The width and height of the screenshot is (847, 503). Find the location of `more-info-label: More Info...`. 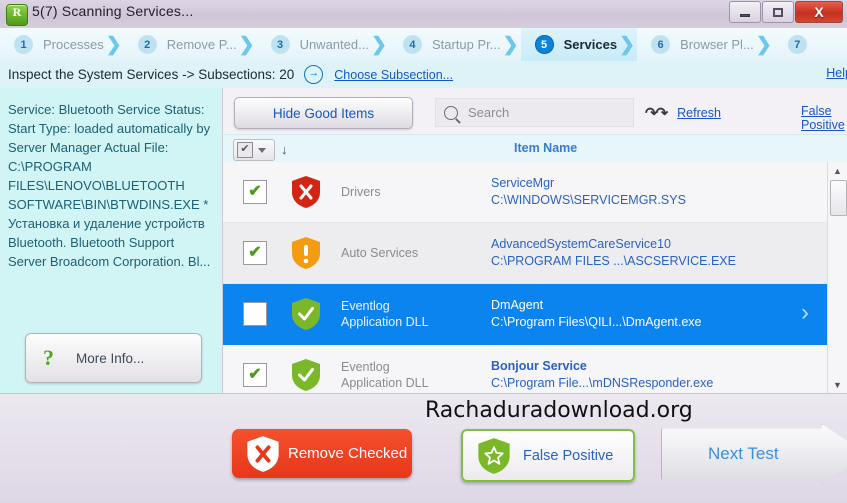

more-info-label: More Info... is located at coordinates (110, 358).